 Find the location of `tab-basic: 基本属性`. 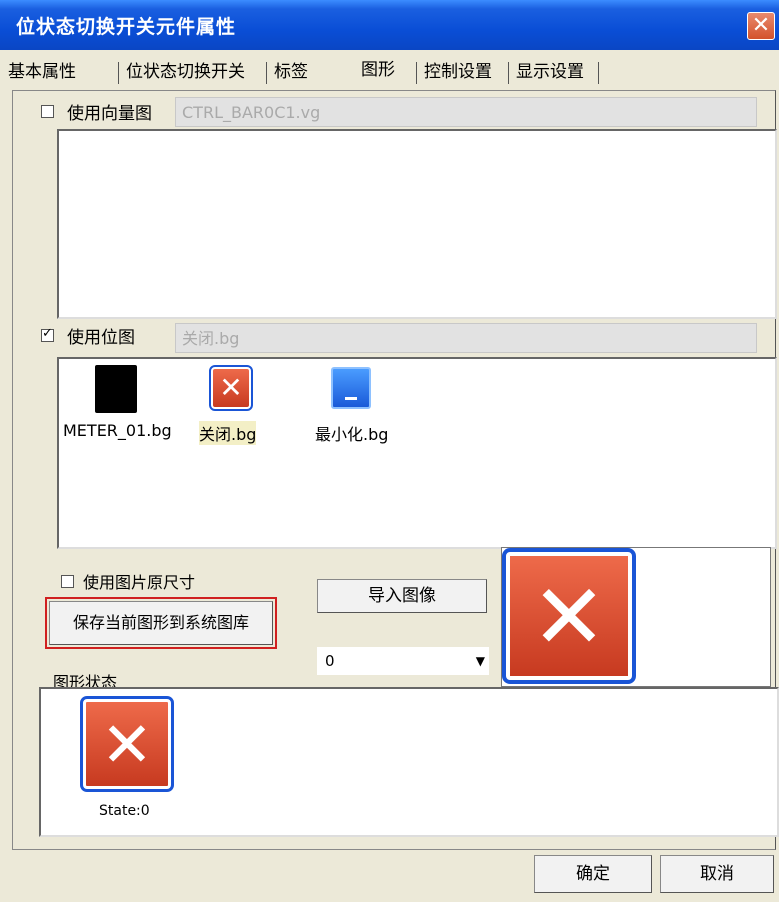

tab-basic: 基本属性 is located at coordinates (42, 70).